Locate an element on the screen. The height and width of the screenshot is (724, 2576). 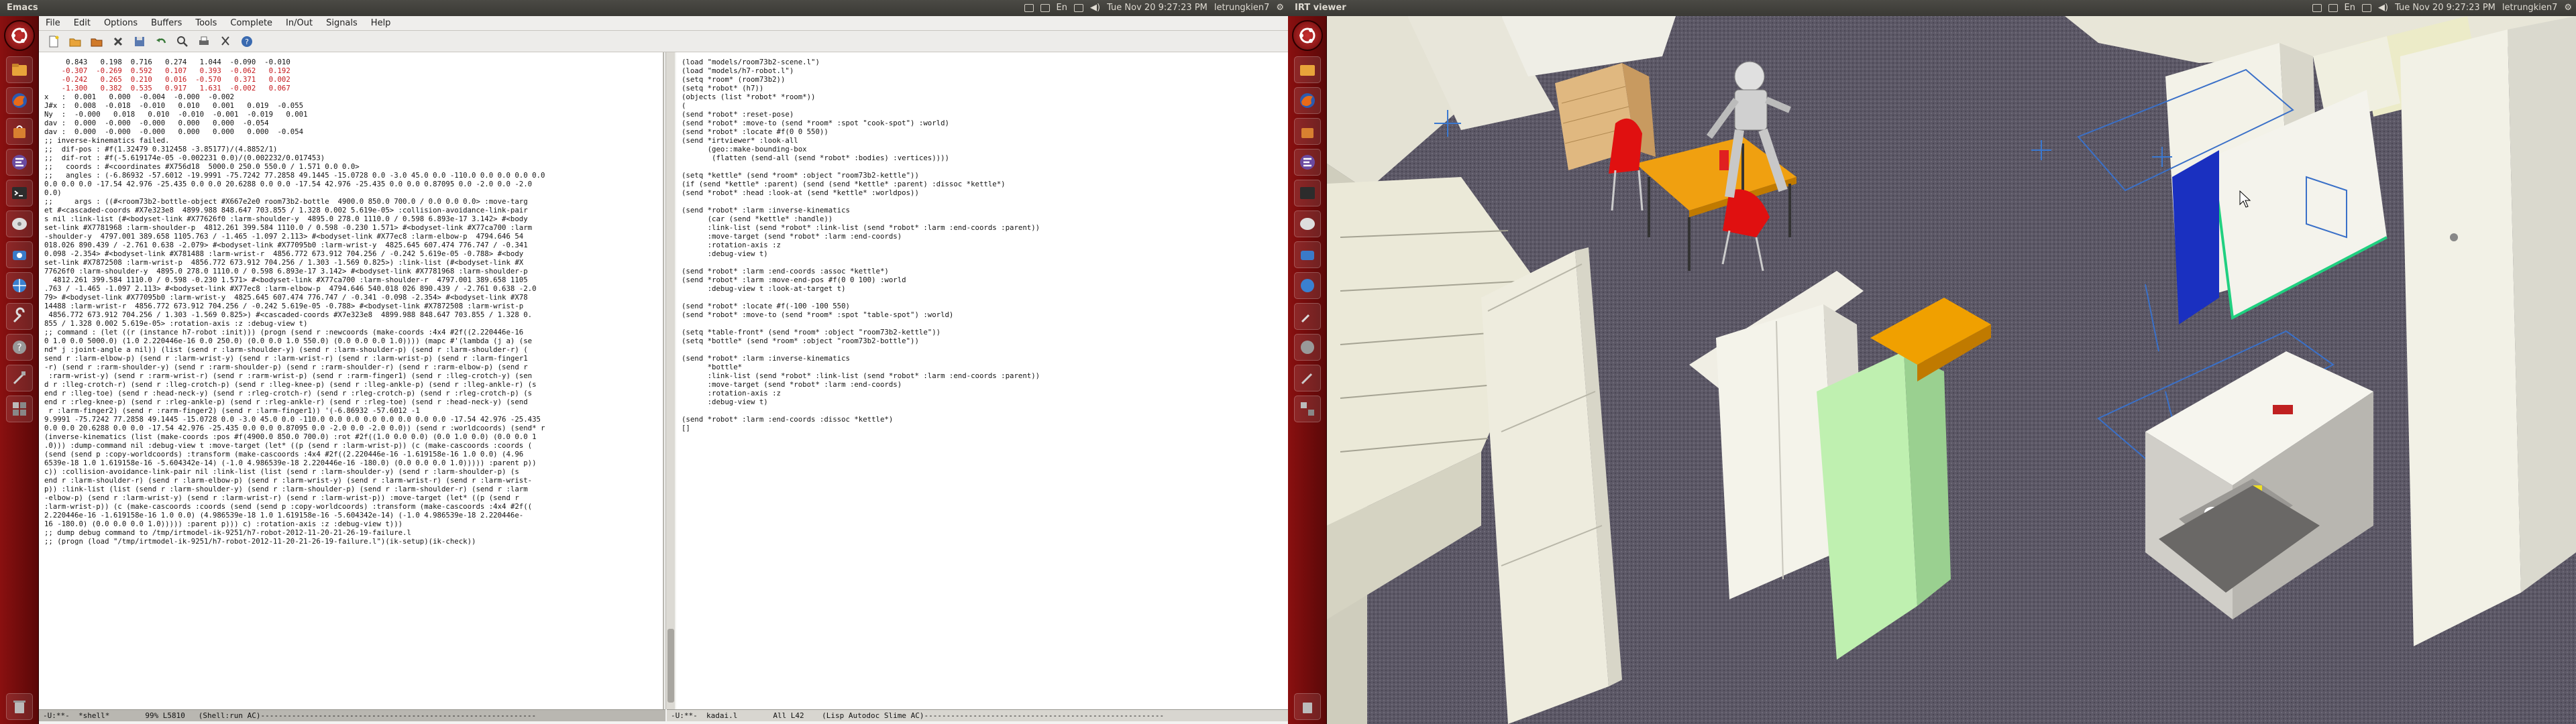
launcher-trash-right is located at coordinates (1307, 707).